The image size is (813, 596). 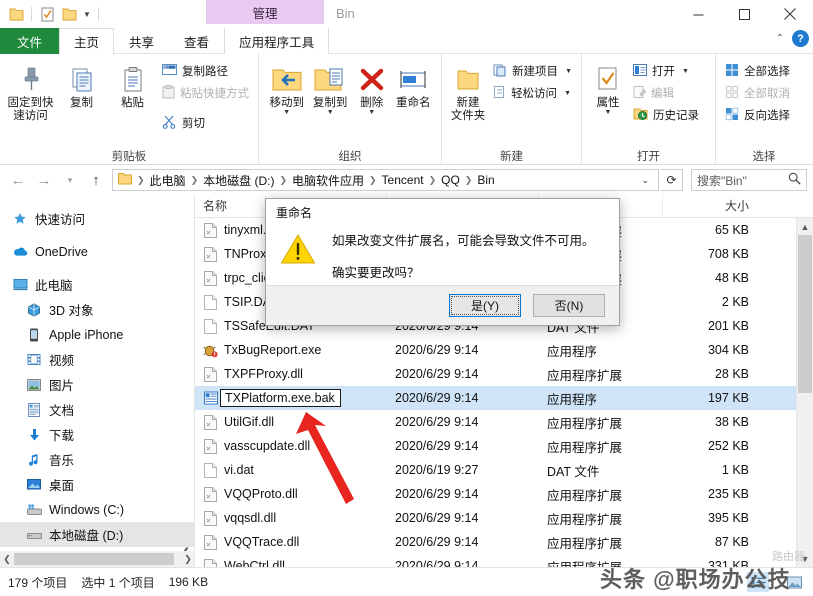 I want to click on sidebar-item-onedrive: OneDrive, so click(x=97, y=251).